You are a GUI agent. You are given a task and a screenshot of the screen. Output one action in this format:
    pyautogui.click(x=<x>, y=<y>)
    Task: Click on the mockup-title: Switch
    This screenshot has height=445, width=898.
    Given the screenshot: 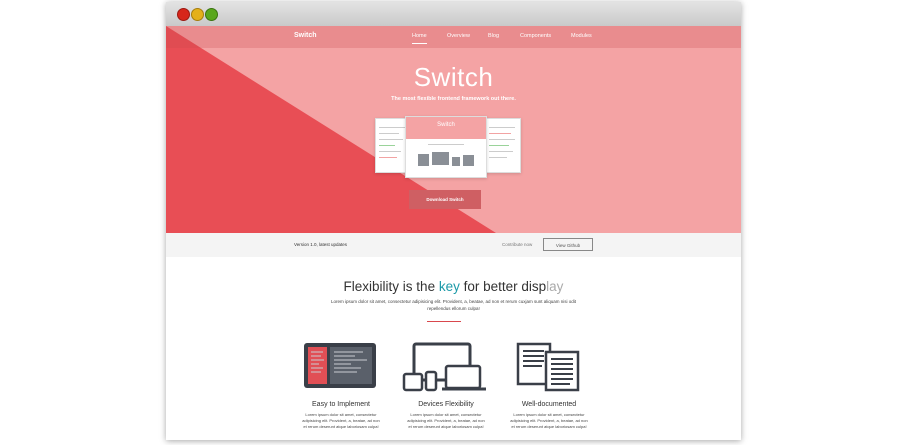 What is the action you would take?
    pyautogui.click(x=446, y=125)
    